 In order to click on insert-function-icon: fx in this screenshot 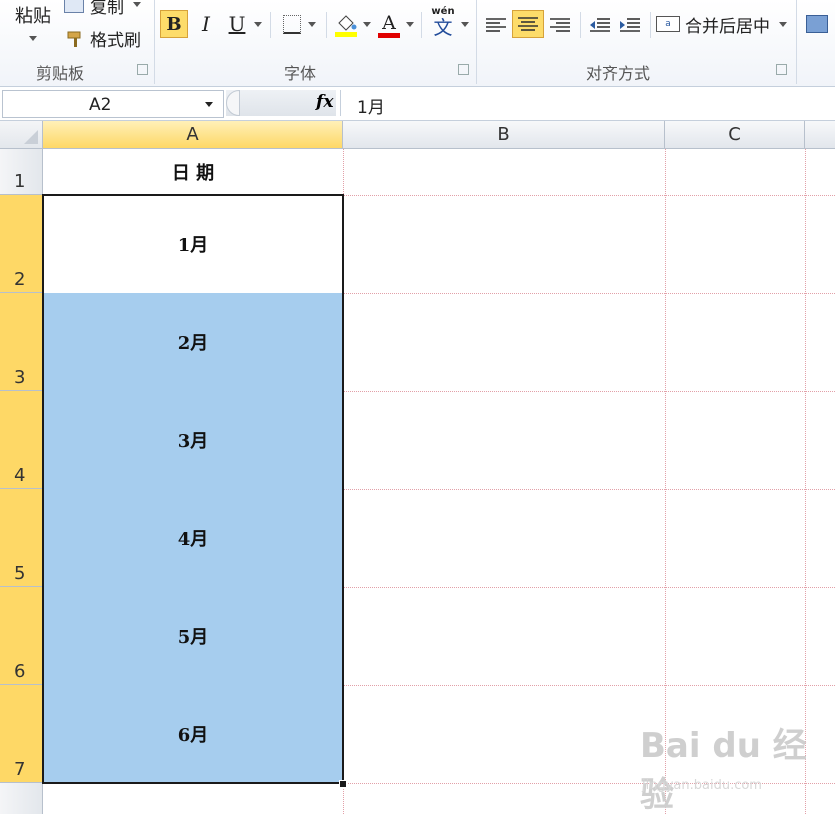, I will do `click(324, 102)`.